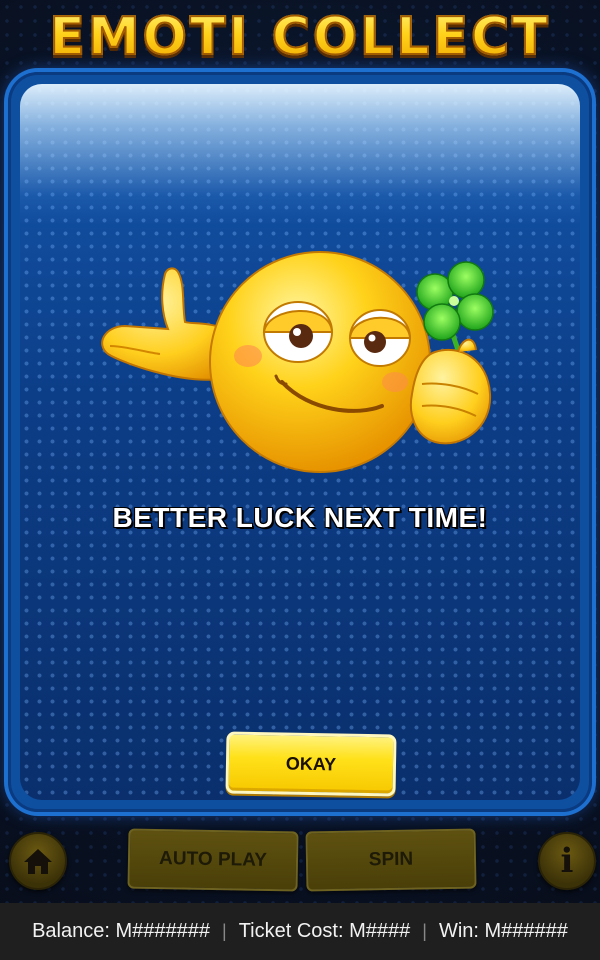 The width and height of the screenshot is (600, 960). Describe the element at coordinates (311, 764) in the screenshot. I see `okay-button: OKAY` at that location.